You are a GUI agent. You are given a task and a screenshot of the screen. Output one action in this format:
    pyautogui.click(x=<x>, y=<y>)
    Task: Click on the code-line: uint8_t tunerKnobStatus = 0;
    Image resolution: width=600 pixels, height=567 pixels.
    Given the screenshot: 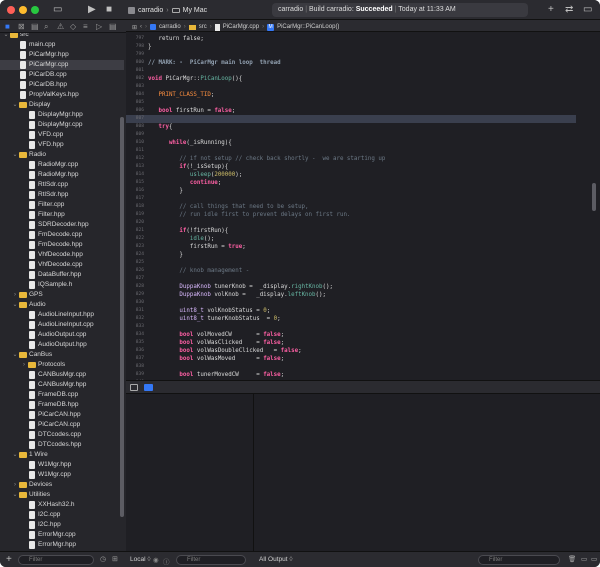 What is the action you would take?
    pyautogui.click(x=214, y=319)
    